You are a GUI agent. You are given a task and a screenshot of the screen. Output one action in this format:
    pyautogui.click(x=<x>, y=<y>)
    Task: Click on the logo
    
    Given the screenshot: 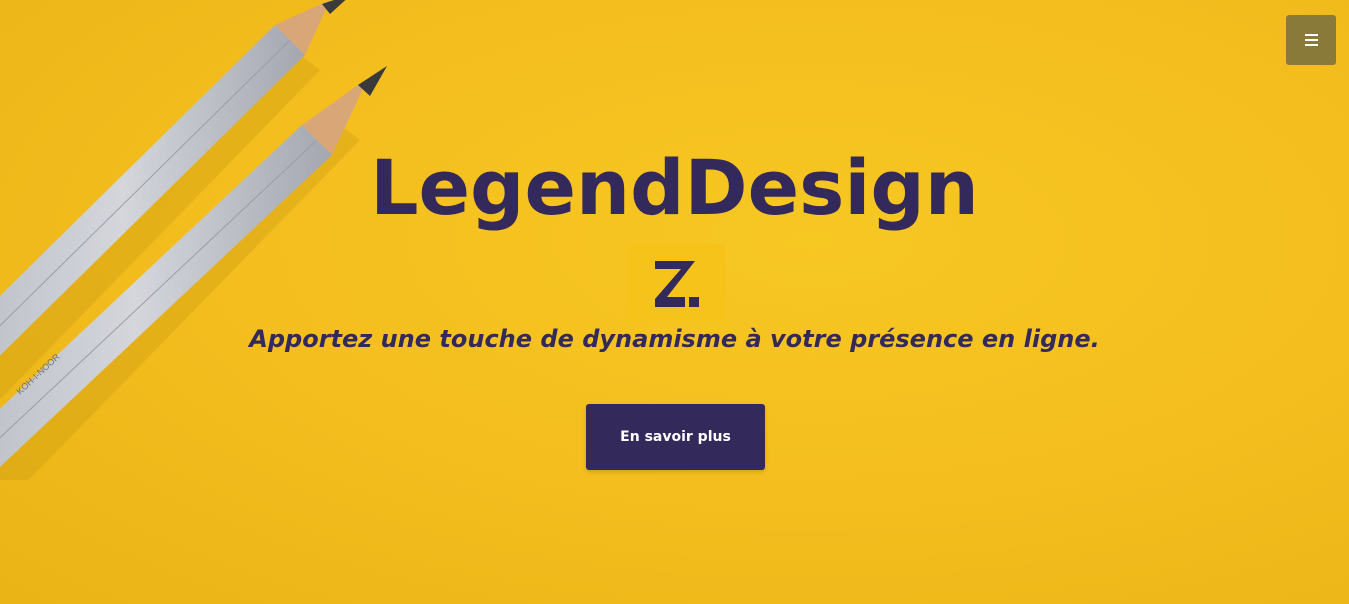 What is the action you would take?
    pyautogui.click(x=676, y=283)
    